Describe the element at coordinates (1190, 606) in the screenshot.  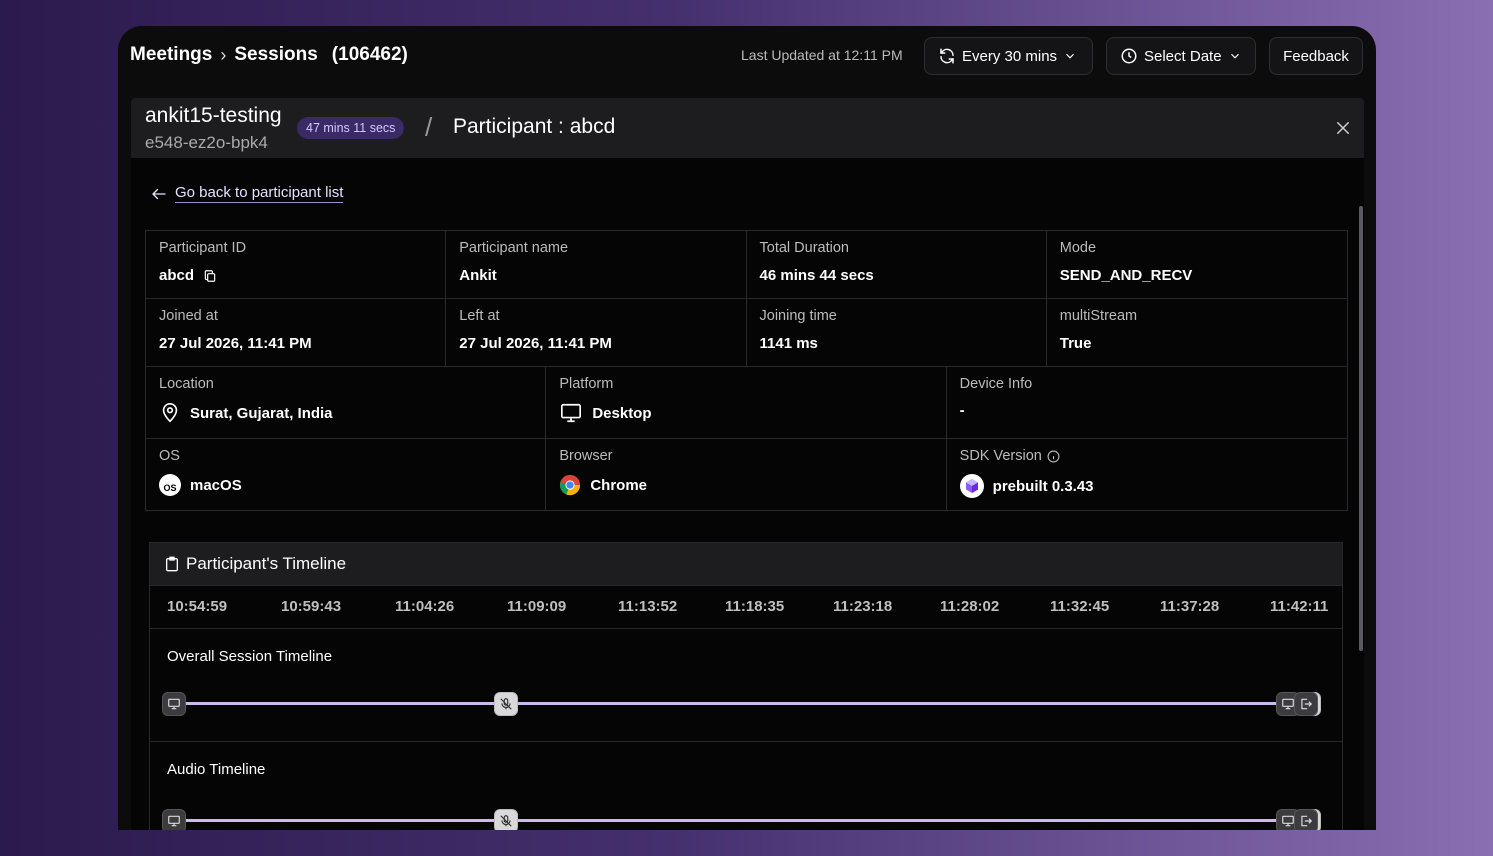
I see `timeline-tick: 11:37:28` at that location.